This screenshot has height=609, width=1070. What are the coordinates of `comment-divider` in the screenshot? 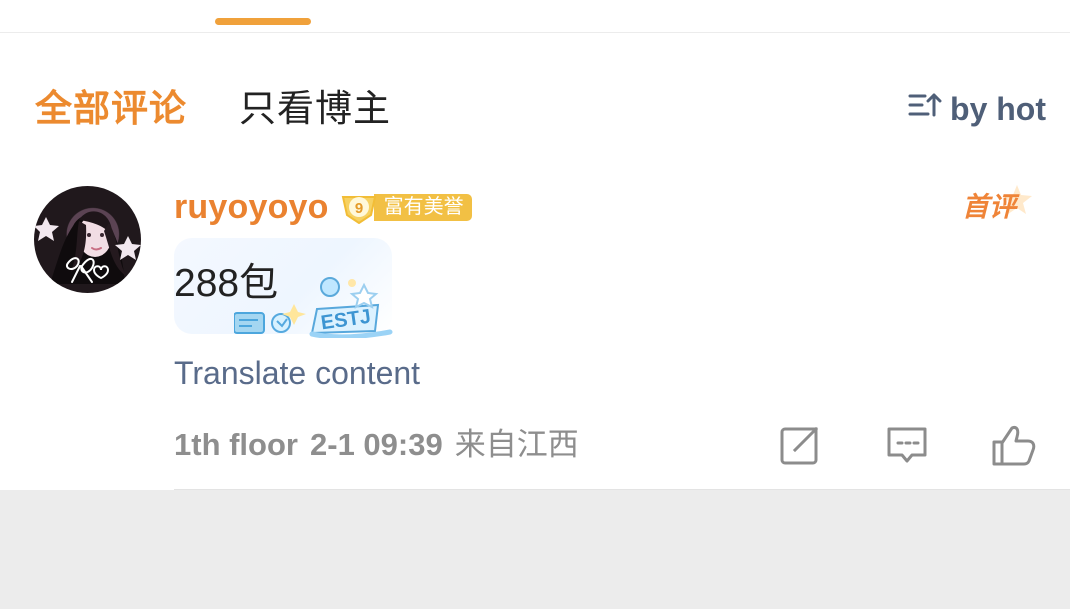 It's located at (622, 489).